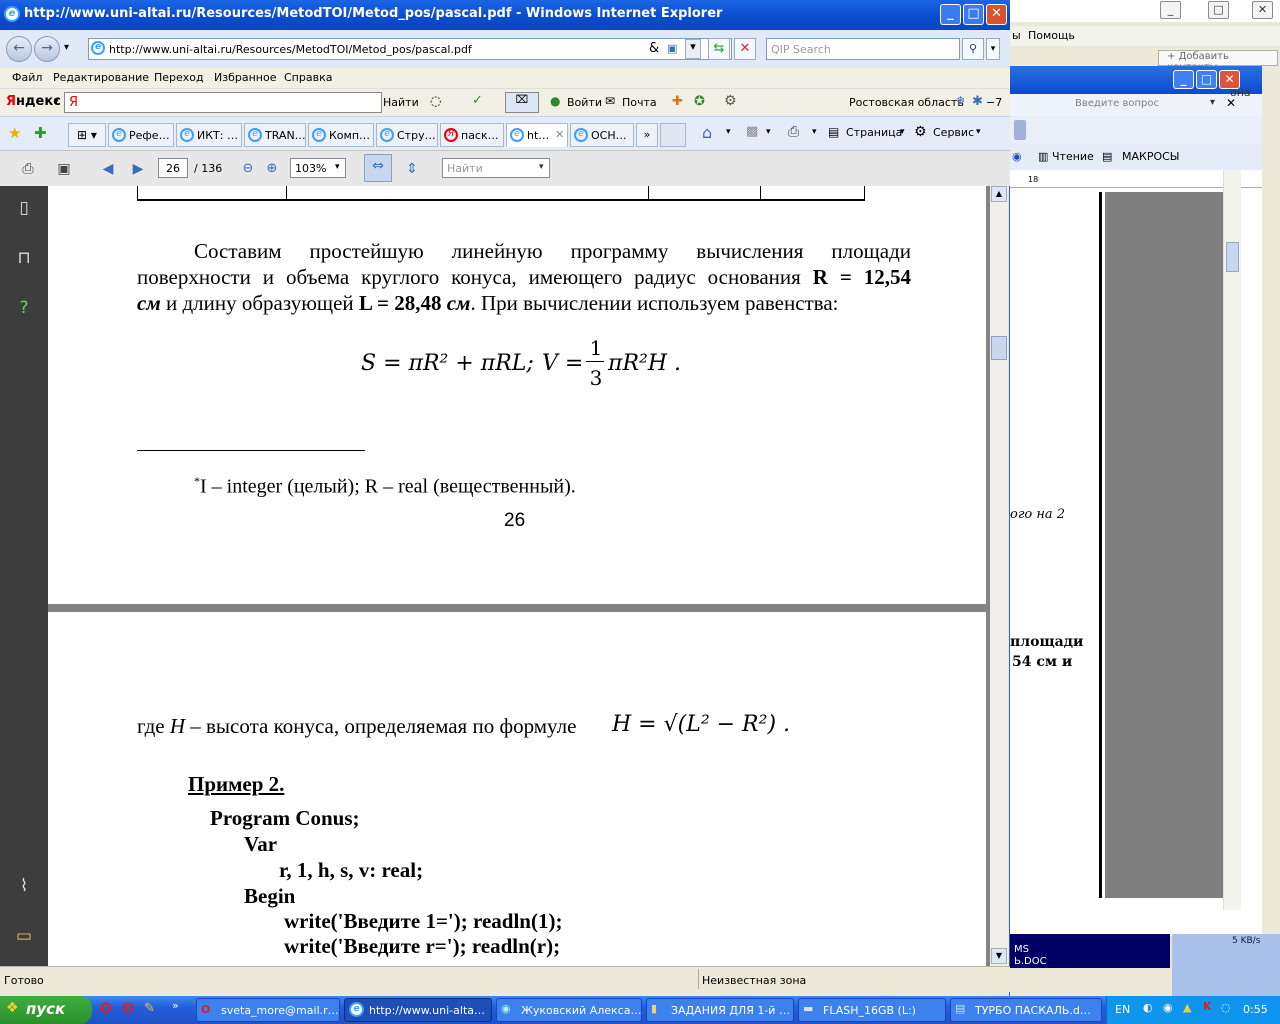  I want to click on quicklaunch-icon: ✎, so click(149, 1008).